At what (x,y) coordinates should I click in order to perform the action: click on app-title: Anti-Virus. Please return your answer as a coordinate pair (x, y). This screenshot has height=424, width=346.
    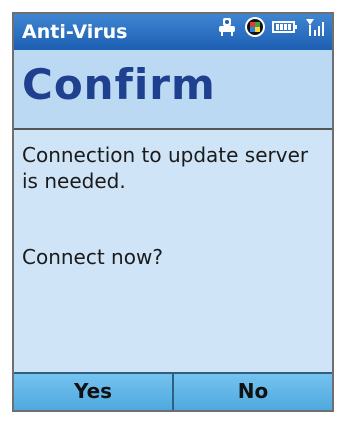
    Looking at the image, I should click on (75, 32).